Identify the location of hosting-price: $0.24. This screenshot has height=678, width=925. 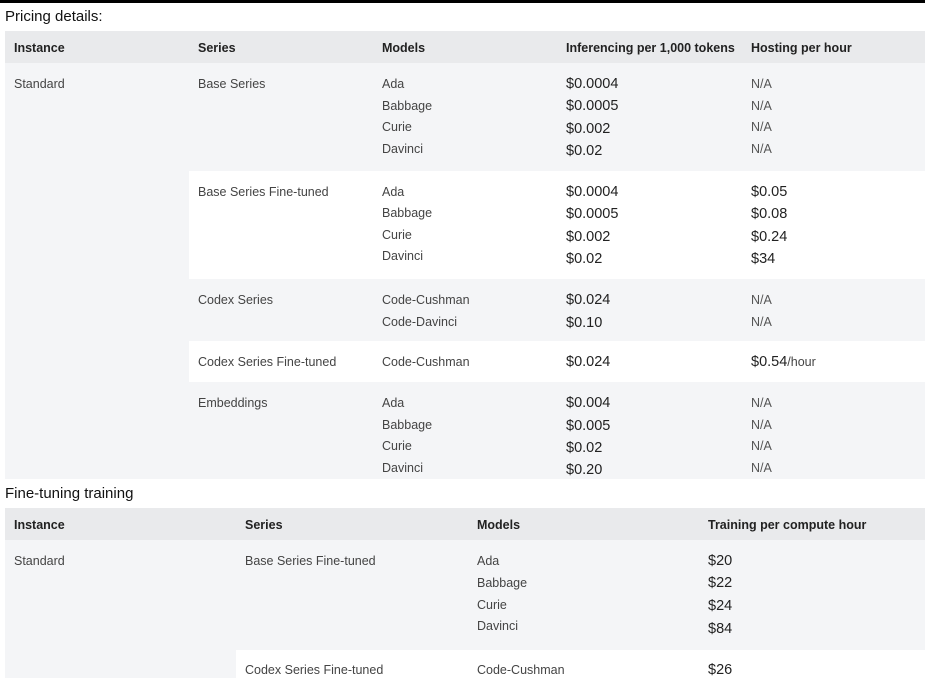
(769, 237).